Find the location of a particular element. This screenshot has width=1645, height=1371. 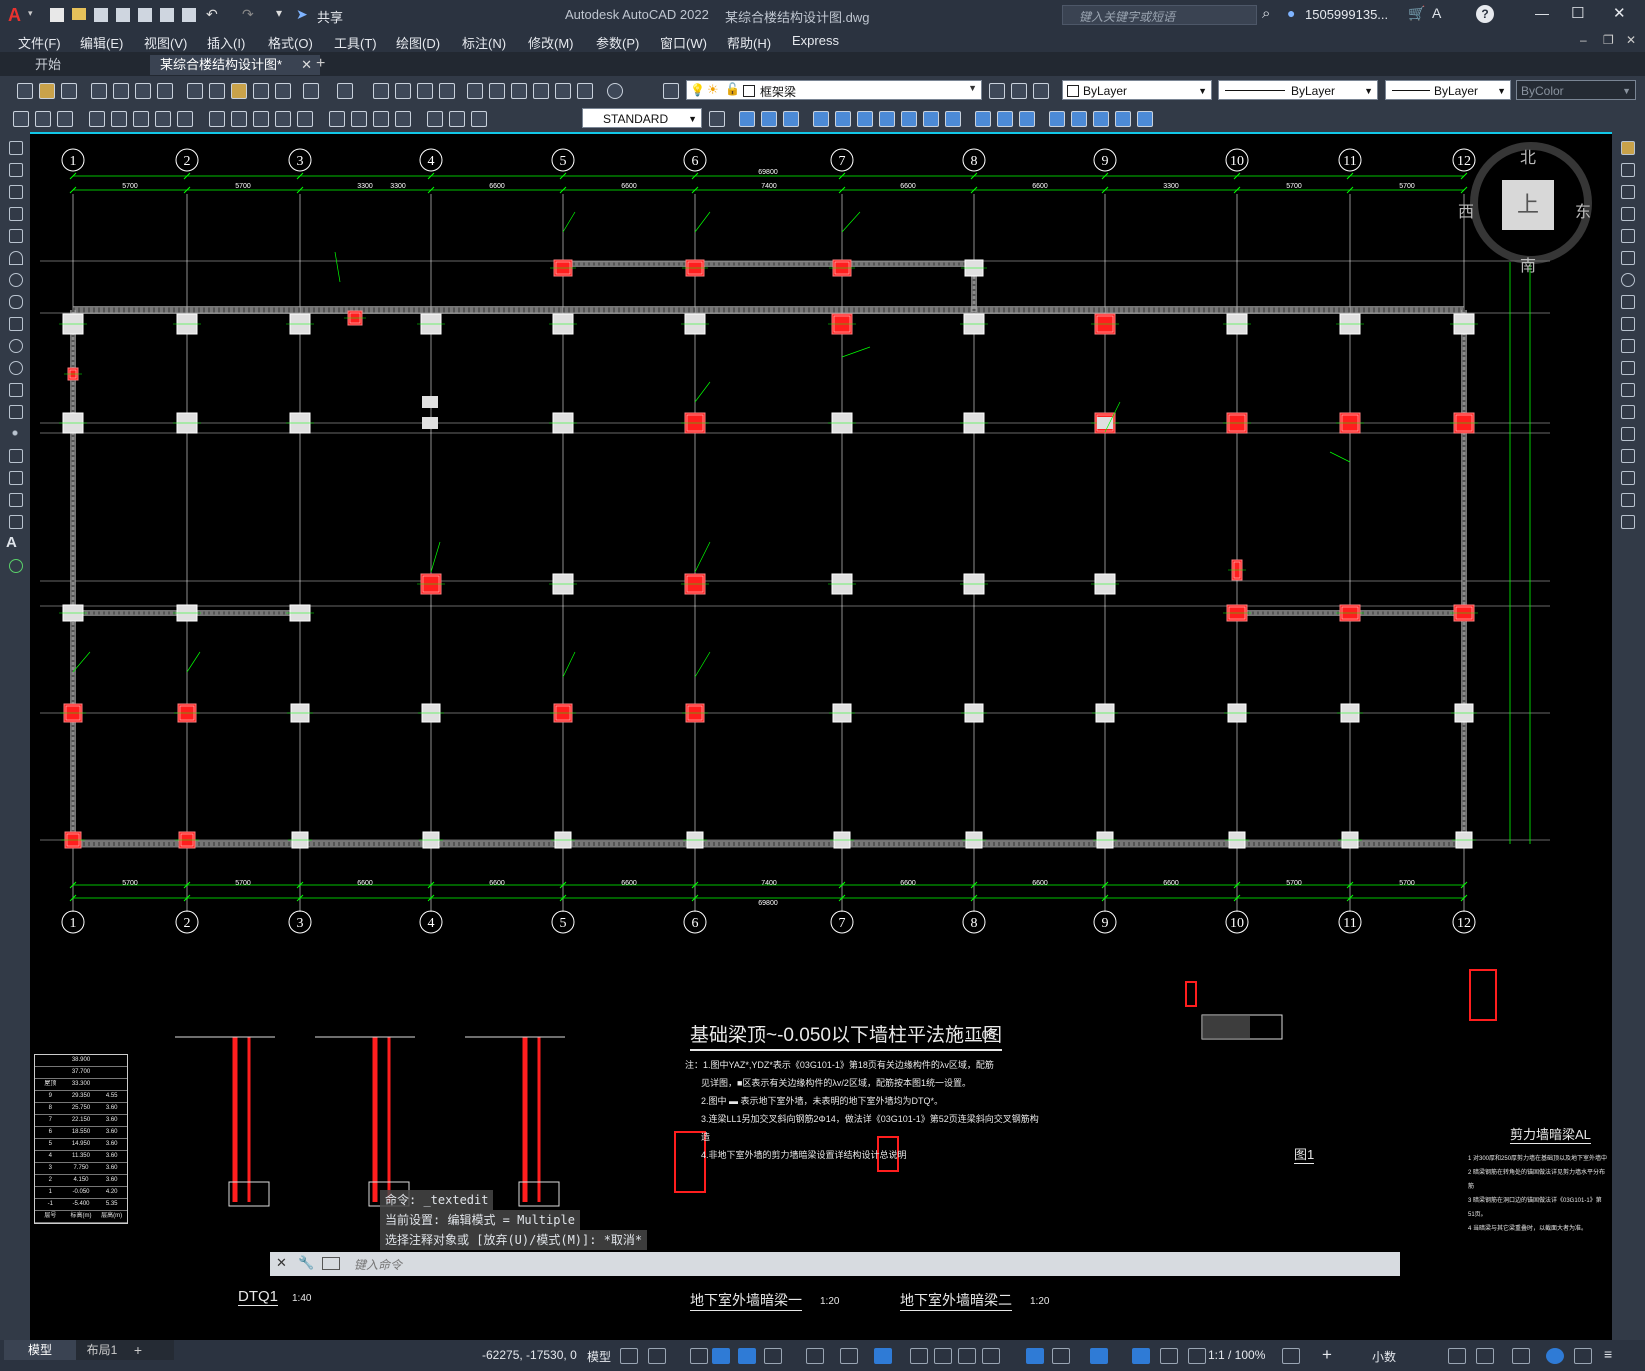

region-icon is located at coordinates (15, 499).